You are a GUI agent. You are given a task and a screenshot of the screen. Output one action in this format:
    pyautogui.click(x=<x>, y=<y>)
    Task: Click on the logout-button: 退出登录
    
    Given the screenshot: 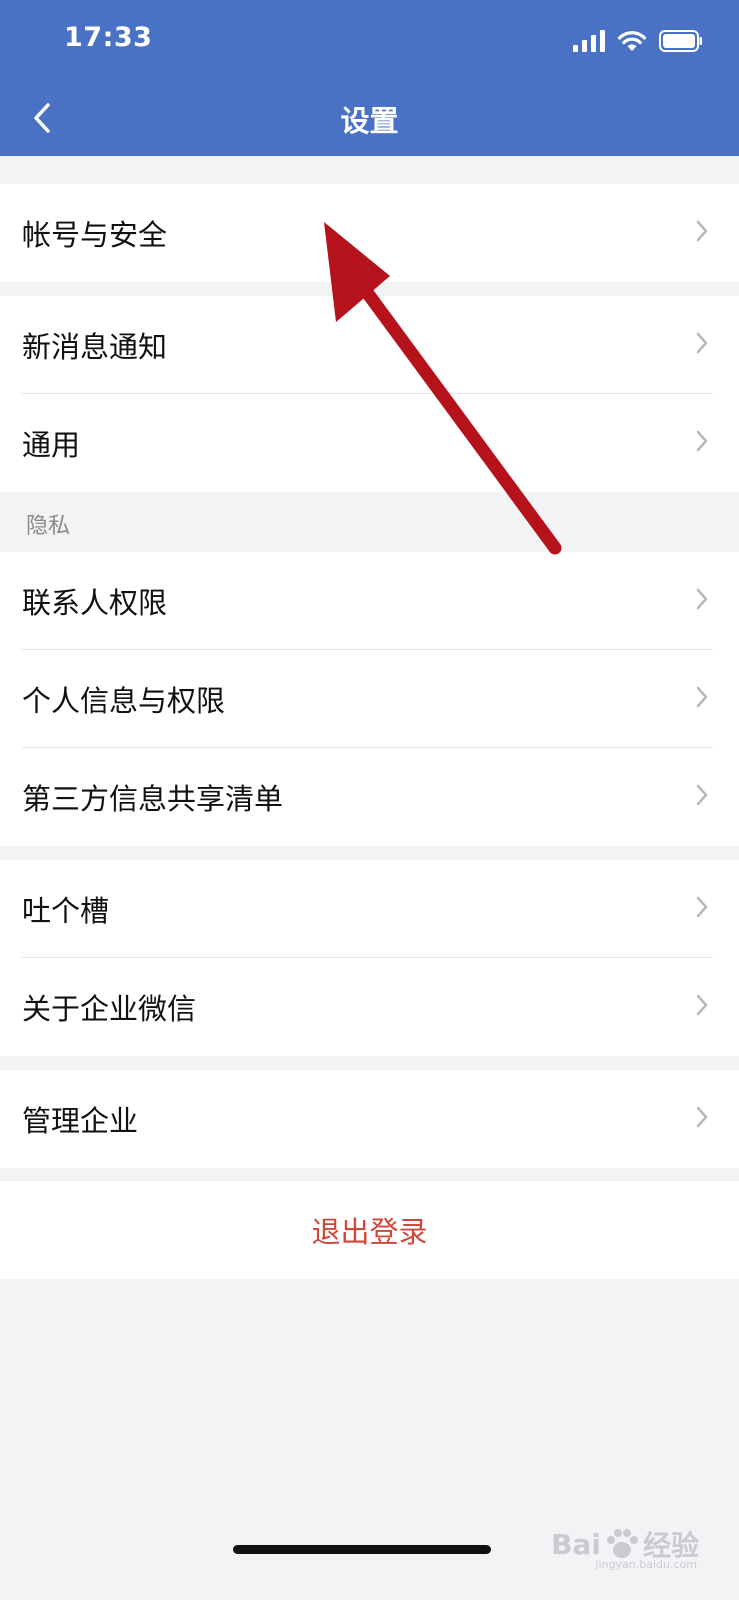 What is the action you would take?
    pyautogui.click(x=369, y=1230)
    